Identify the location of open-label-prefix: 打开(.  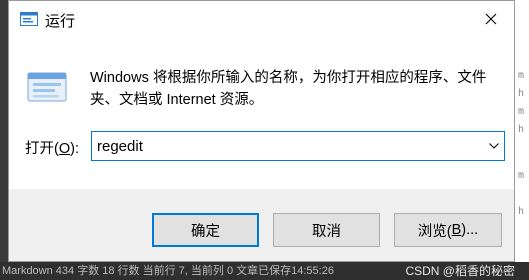
(42, 149).